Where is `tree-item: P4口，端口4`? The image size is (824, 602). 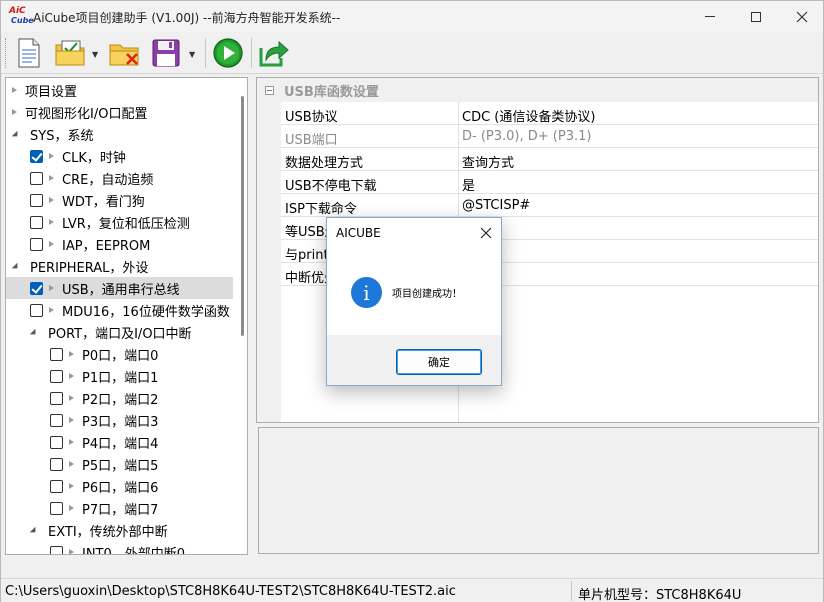 tree-item: P4口，端口4 is located at coordinates (119, 442).